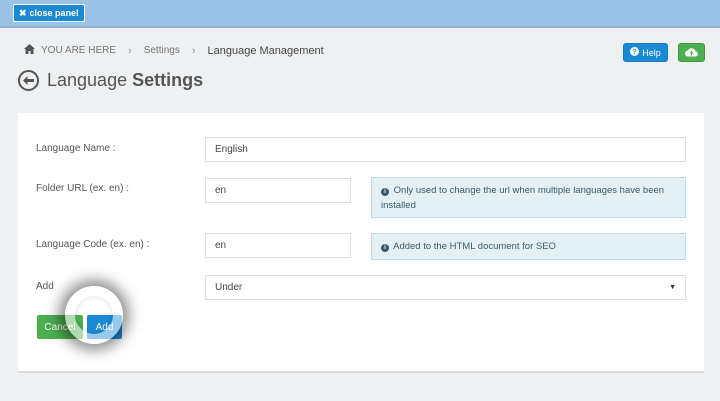  What do you see at coordinates (54, 13) in the screenshot?
I see `close-panel-label: close panel` at bounding box center [54, 13].